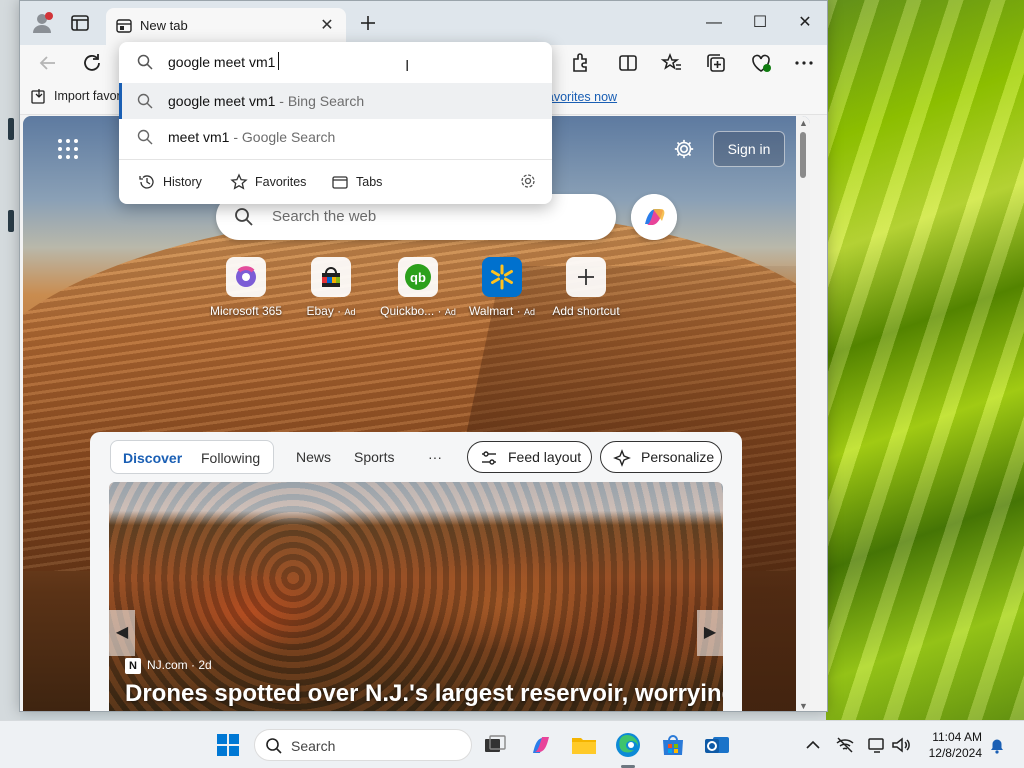  What do you see at coordinates (268, 182) in the screenshot?
I see `favorites-chip: Favorites` at bounding box center [268, 182].